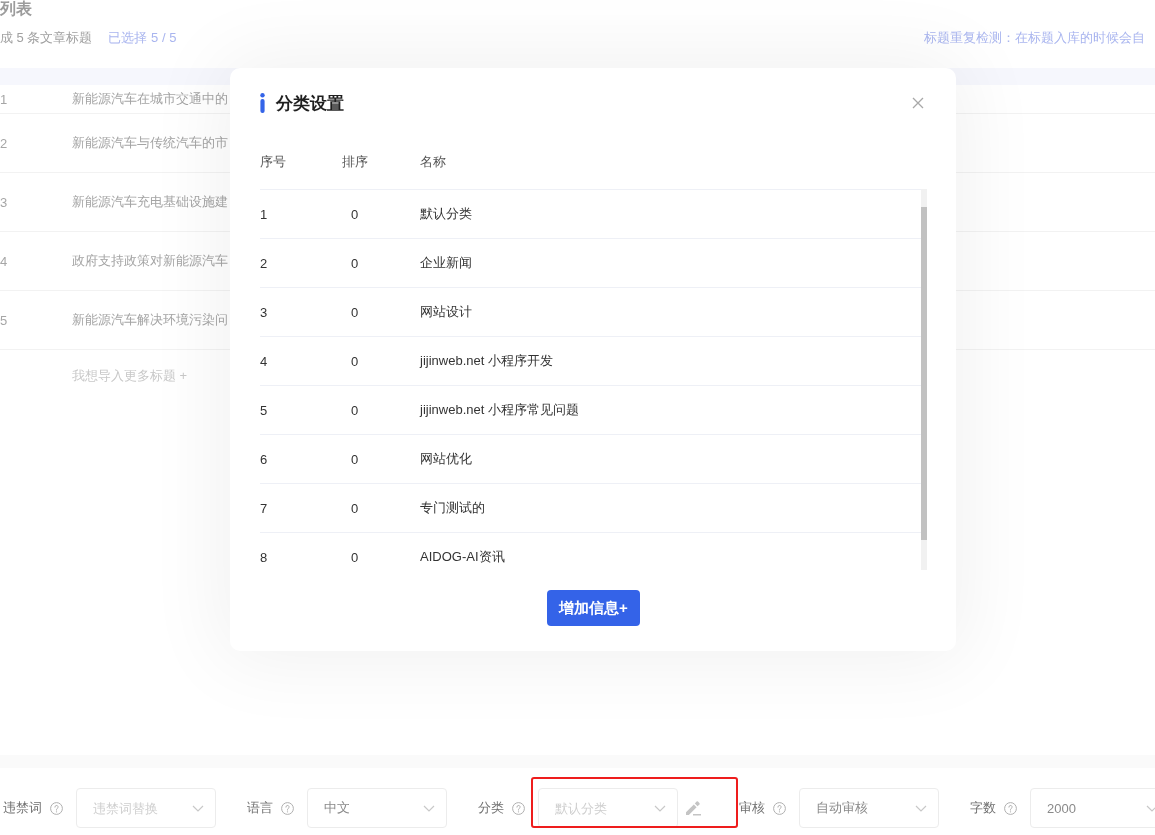 Image resolution: width=1155 pixels, height=835 pixels. I want to click on add-button: 增加信息+, so click(593, 608).